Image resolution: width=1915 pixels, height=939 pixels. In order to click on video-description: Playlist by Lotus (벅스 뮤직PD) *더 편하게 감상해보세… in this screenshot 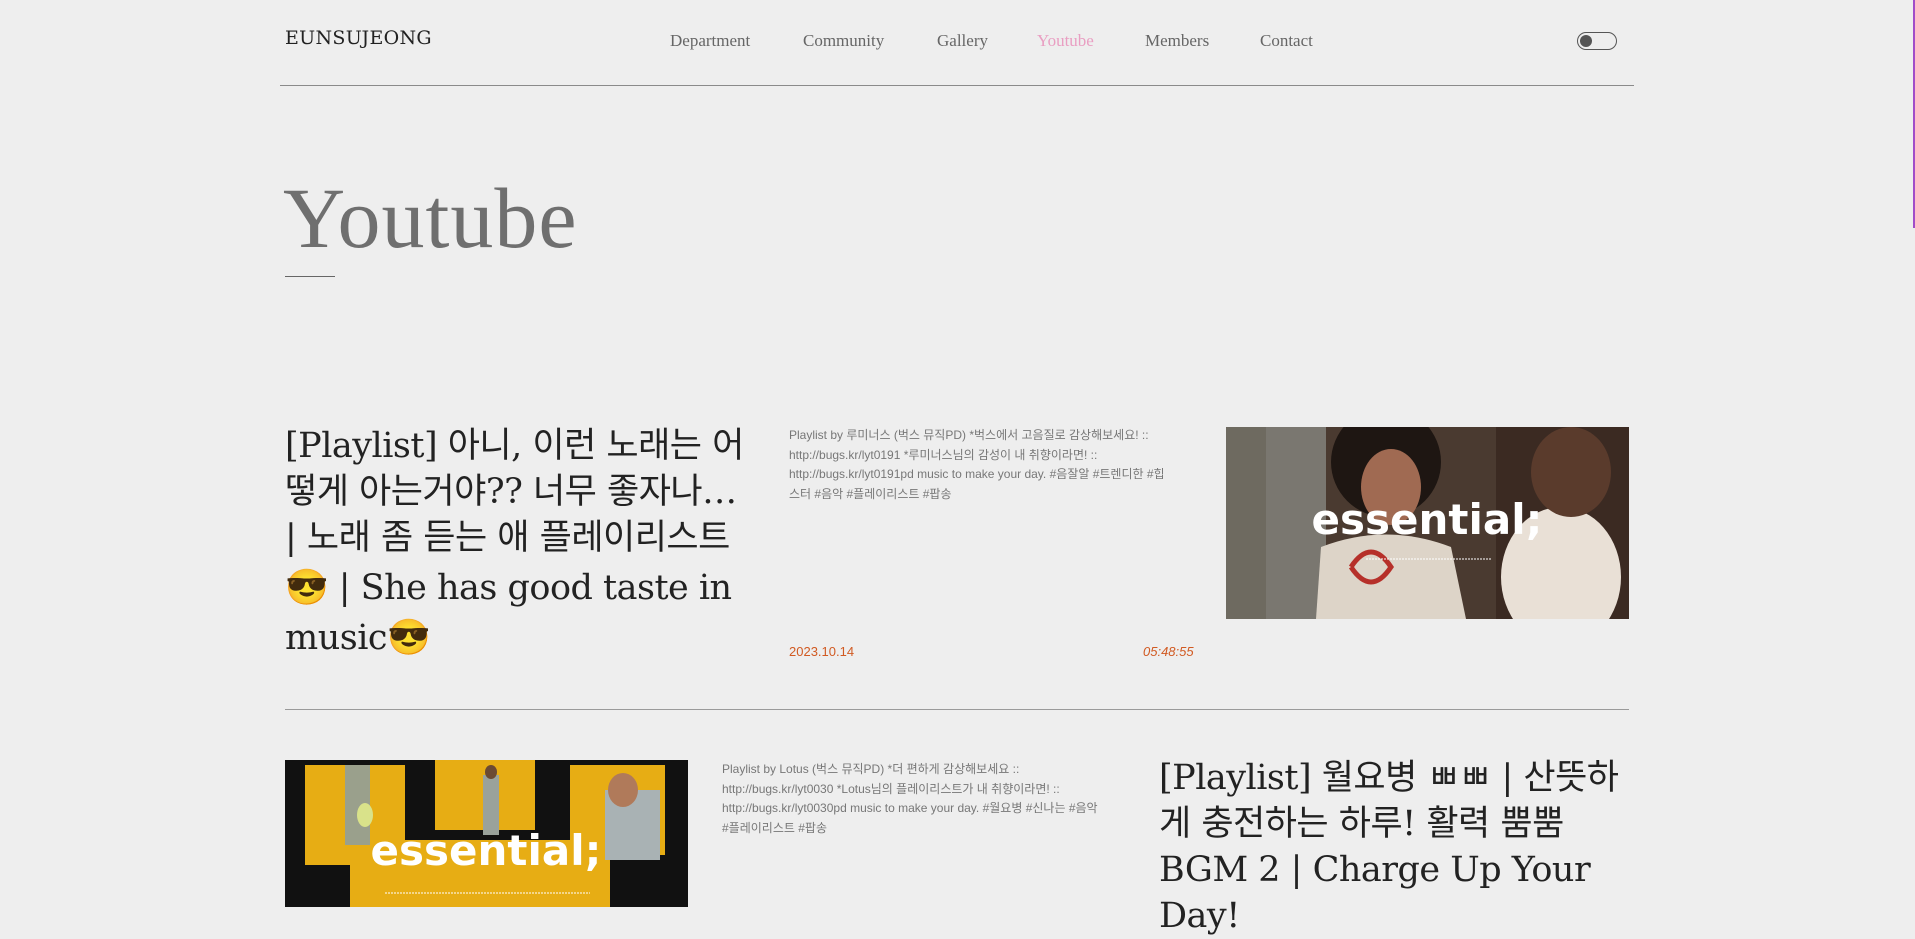, I will do `click(927, 799)`.